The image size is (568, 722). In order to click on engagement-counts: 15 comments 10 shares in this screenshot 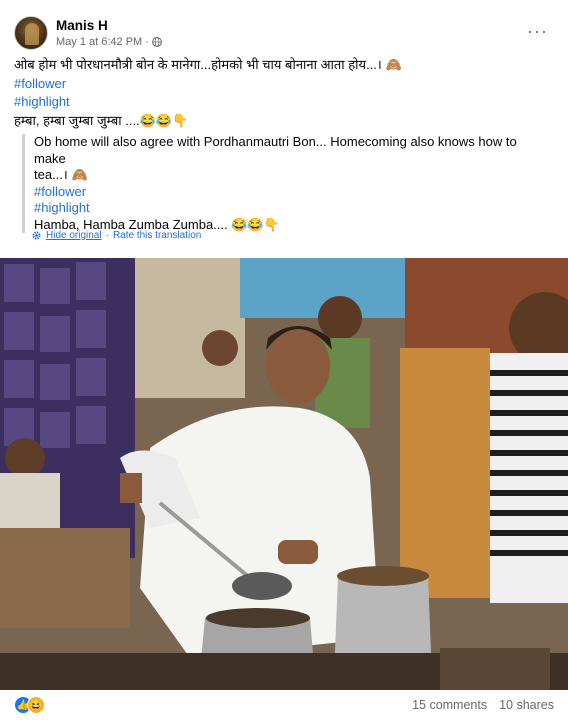, I will do `click(483, 705)`.